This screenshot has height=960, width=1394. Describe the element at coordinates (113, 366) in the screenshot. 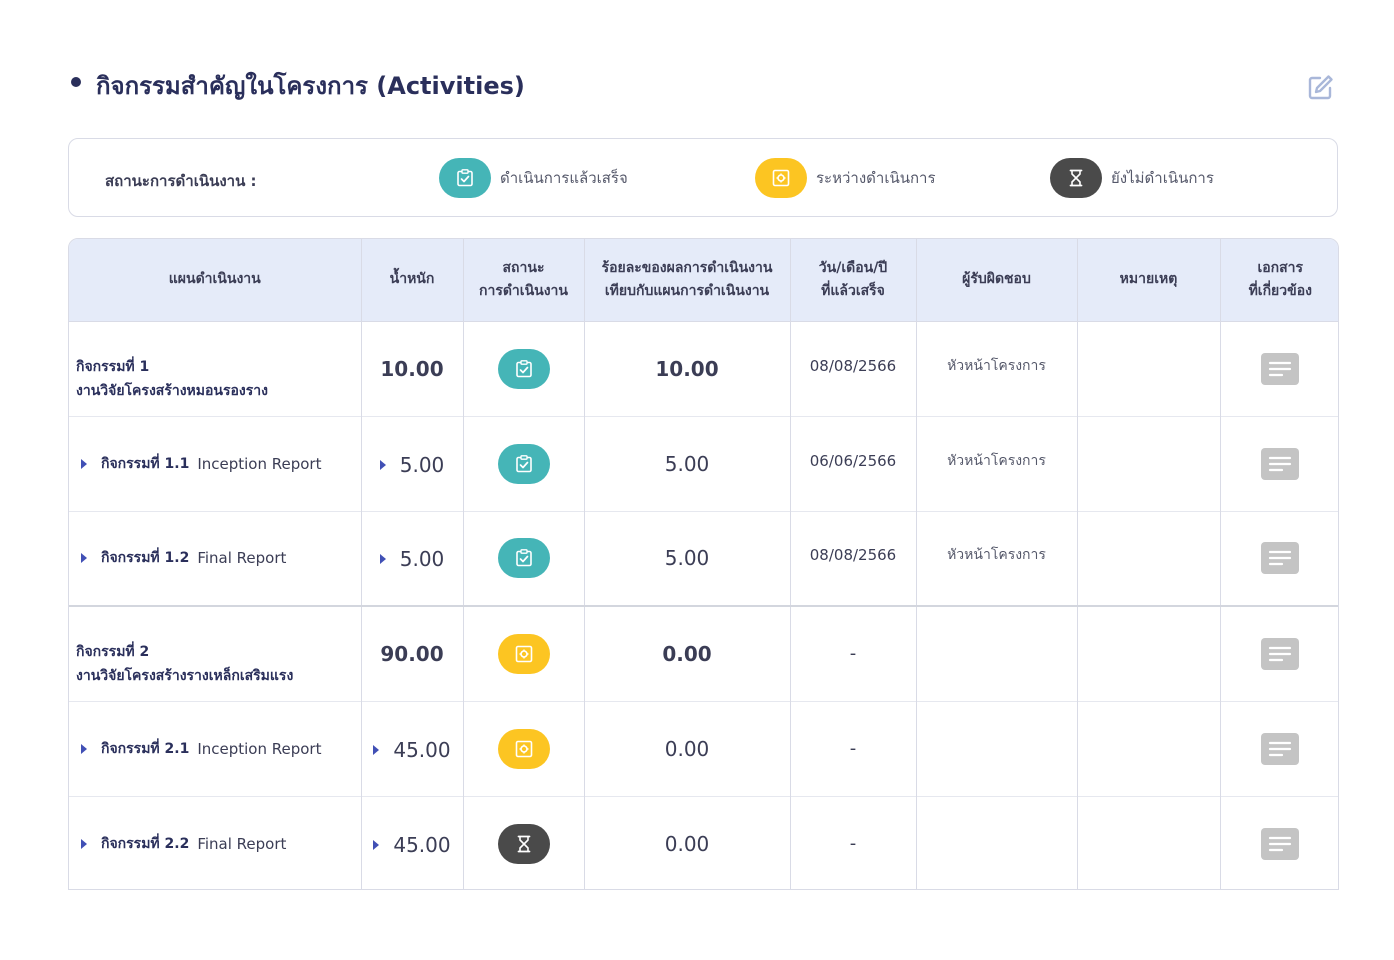

I see `activity-code: กิจกรรมที่ 1` at that location.